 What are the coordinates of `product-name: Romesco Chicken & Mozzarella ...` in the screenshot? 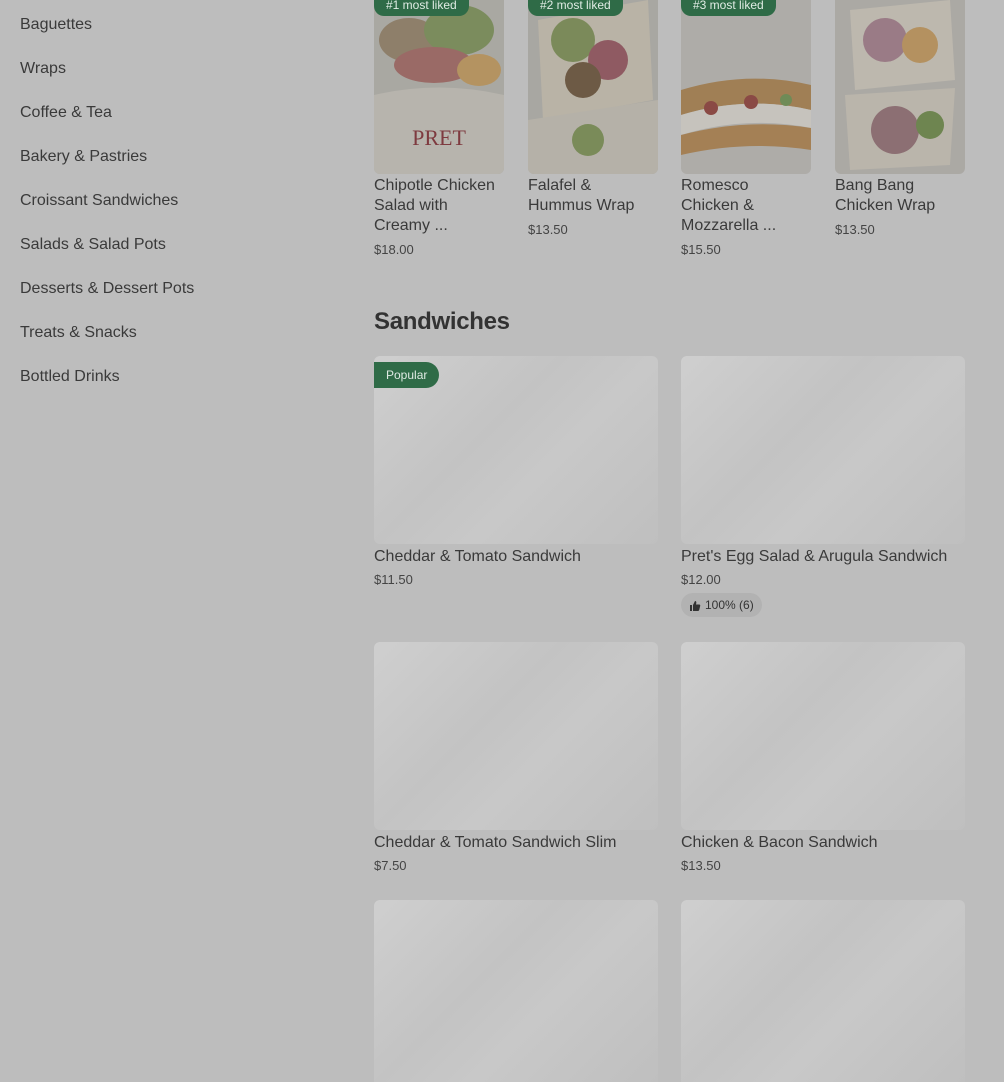 It's located at (729, 205).